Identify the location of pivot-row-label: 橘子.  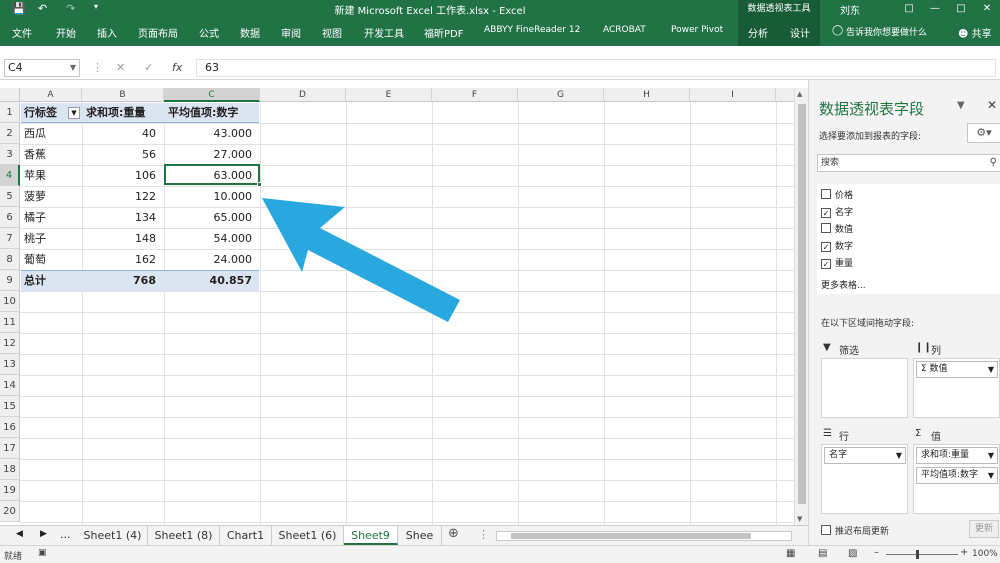
(51, 217).